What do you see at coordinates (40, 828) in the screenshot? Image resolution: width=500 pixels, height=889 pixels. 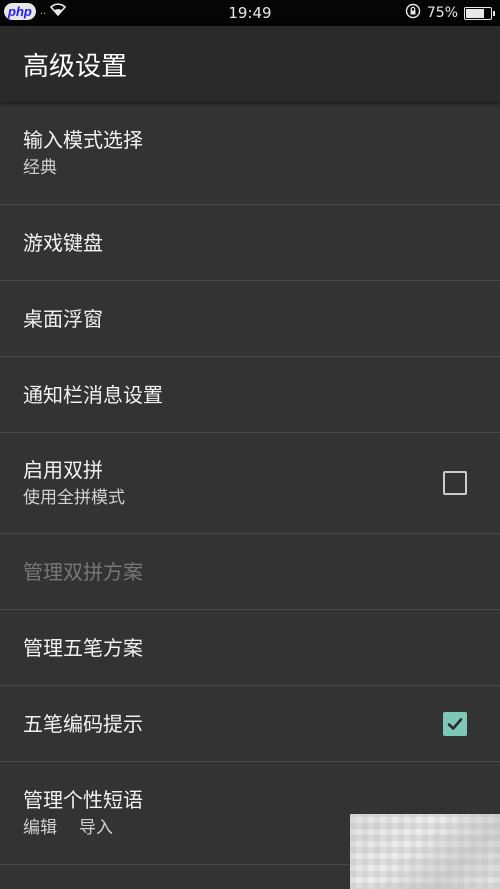 I see `edit-link: 编辑` at bounding box center [40, 828].